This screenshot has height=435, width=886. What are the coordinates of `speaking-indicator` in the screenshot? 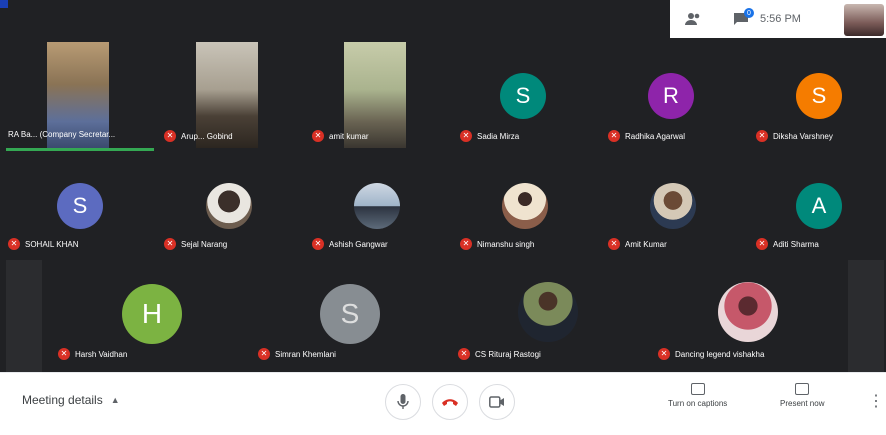 It's located at (80, 149).